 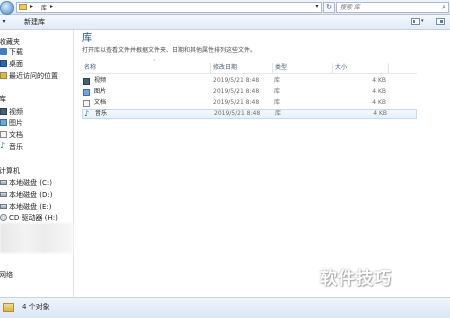 I want to click on watermark-text: 软件技巧, so click(x=356, y=279).